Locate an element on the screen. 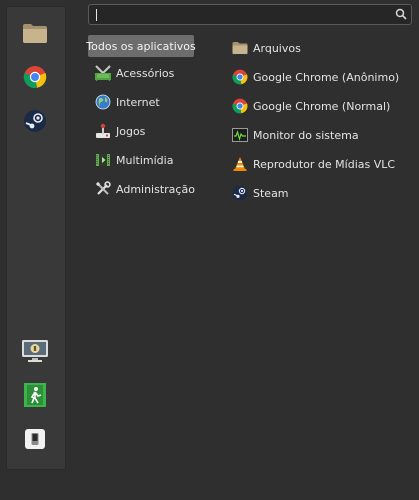 The height and width of the screenshot is (500, 419). app-label: Google Chrome (Anônimo) is located at coordinates (326, 77).